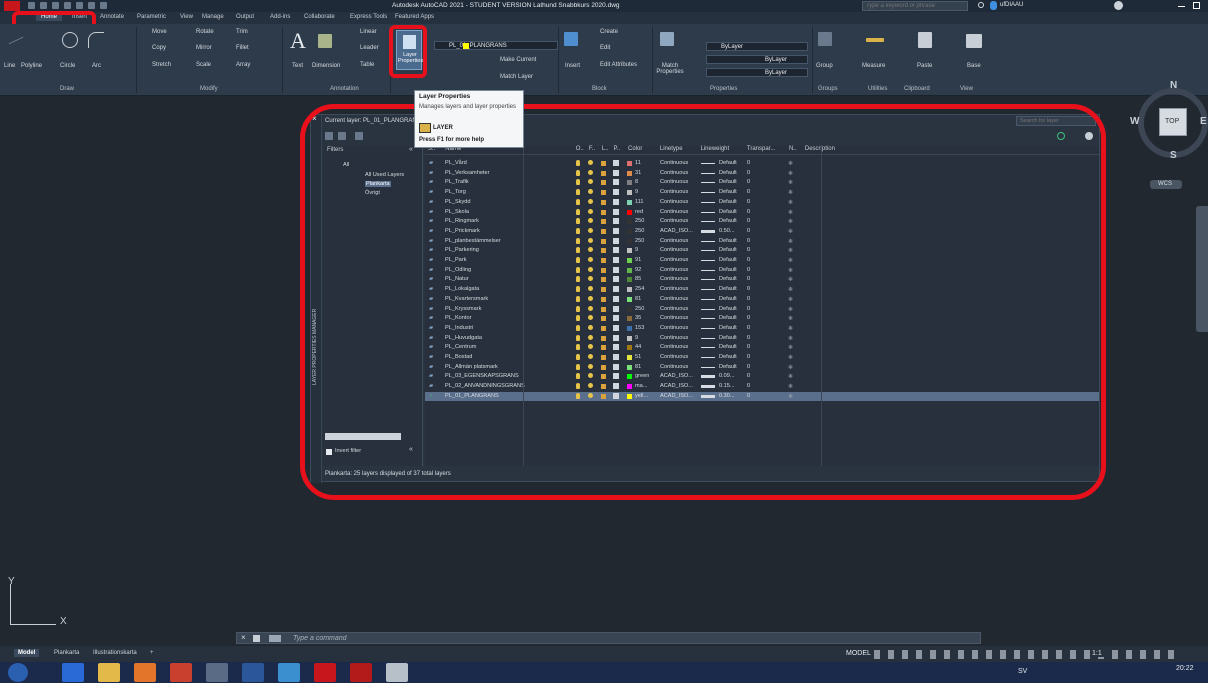  I want to click on layer-name: PL_planbestämmelser, so click(473, 241).